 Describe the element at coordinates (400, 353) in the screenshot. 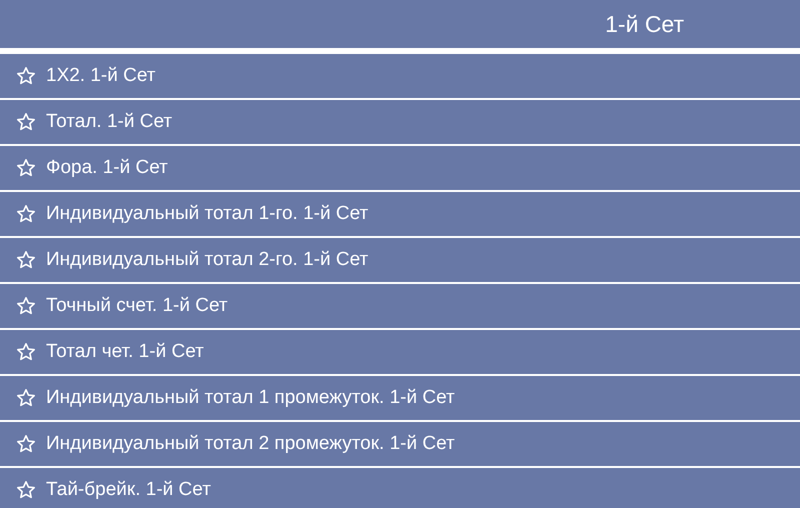

I see `market-row: Тотал чет. 1-й Сет` at that location.